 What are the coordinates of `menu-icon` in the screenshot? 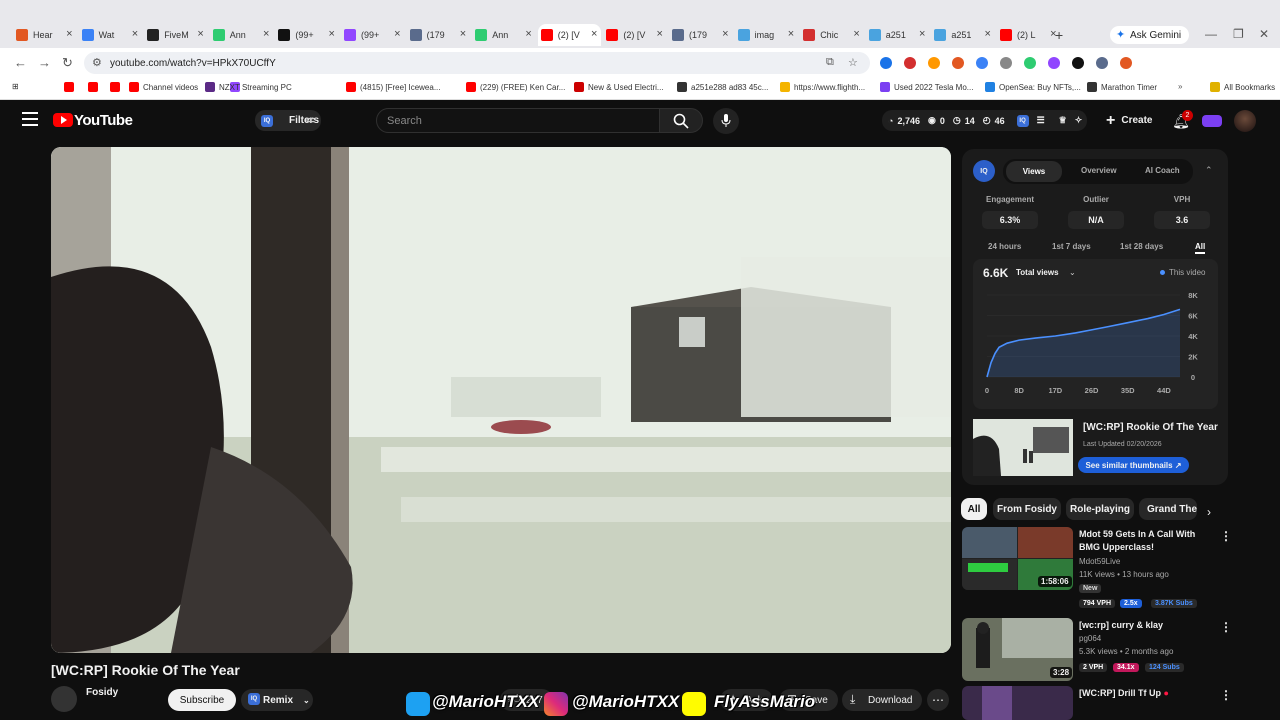 It's located at (30, 119).